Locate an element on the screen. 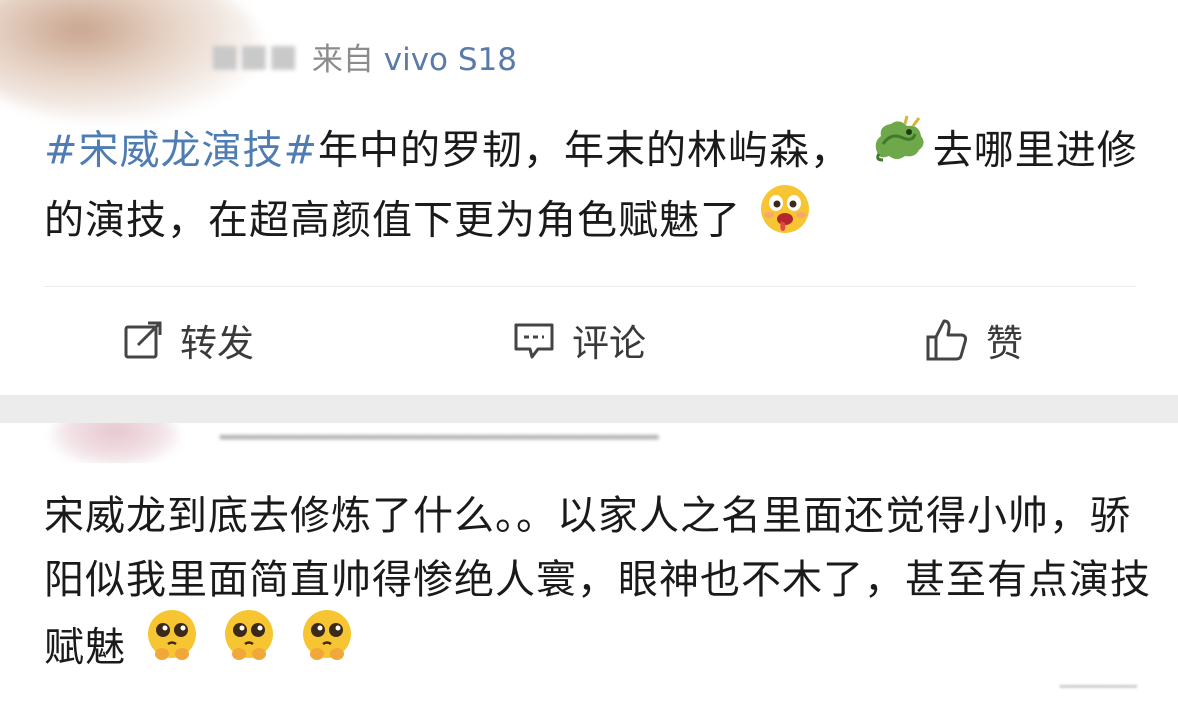 The image size is (1178, 711). comment-avatar is located at coordinates (115, 443).